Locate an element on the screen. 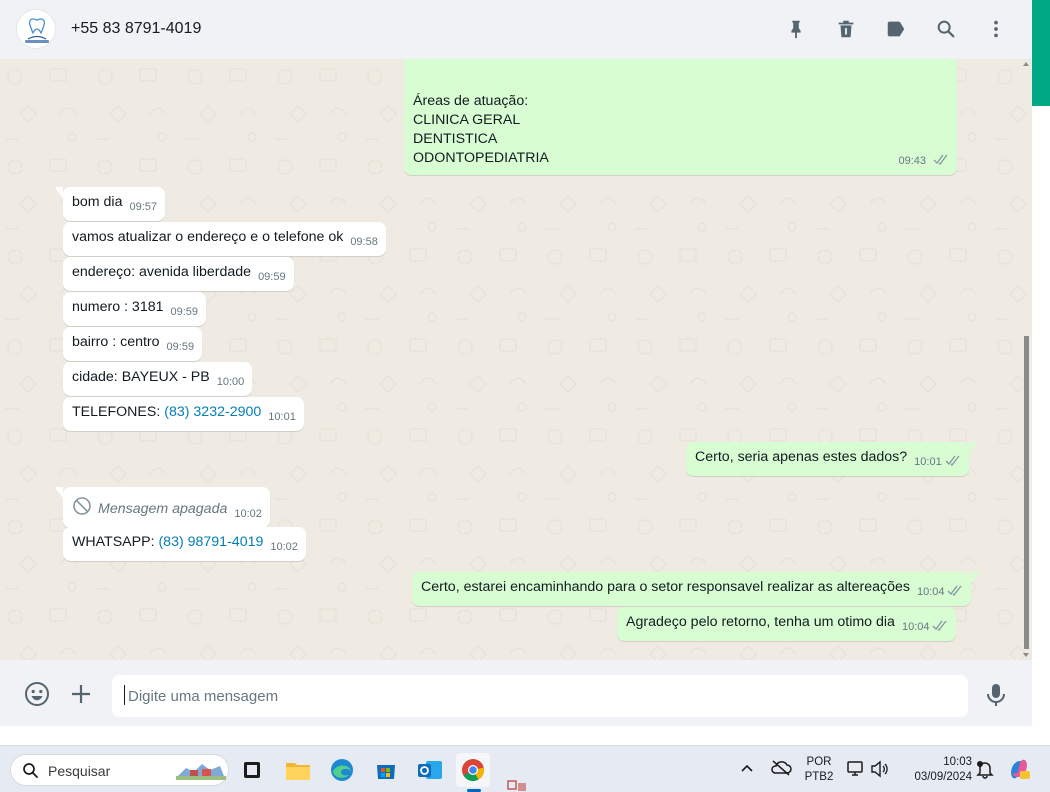 Image resolution: width=1050 pixels, height=792 pixels. message-in: numero : 3181 09:59 is located at coordinates (135, 309).